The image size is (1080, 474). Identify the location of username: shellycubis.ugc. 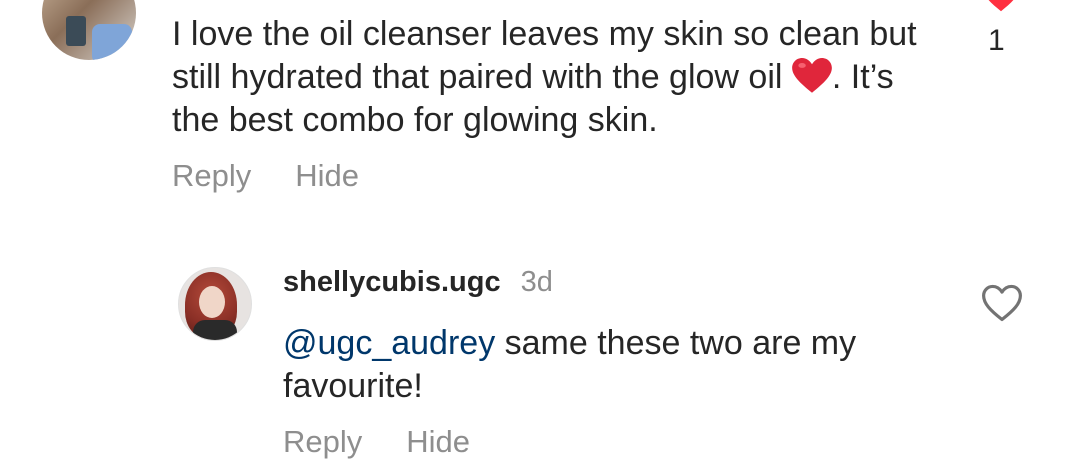
(392, 282).